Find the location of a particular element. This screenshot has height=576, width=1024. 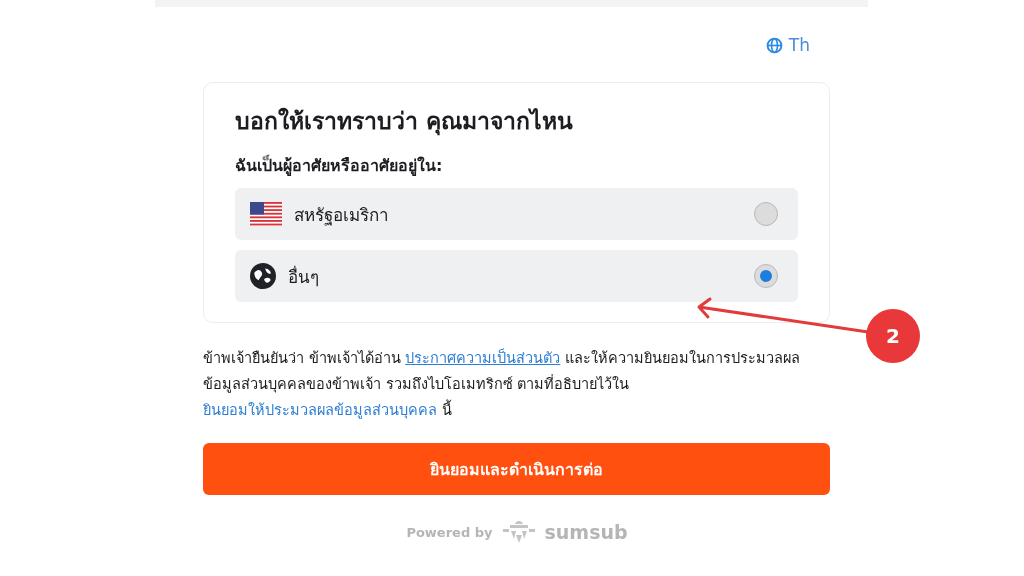

powered-by-text: Powered by is located at coordinates (449, 532).